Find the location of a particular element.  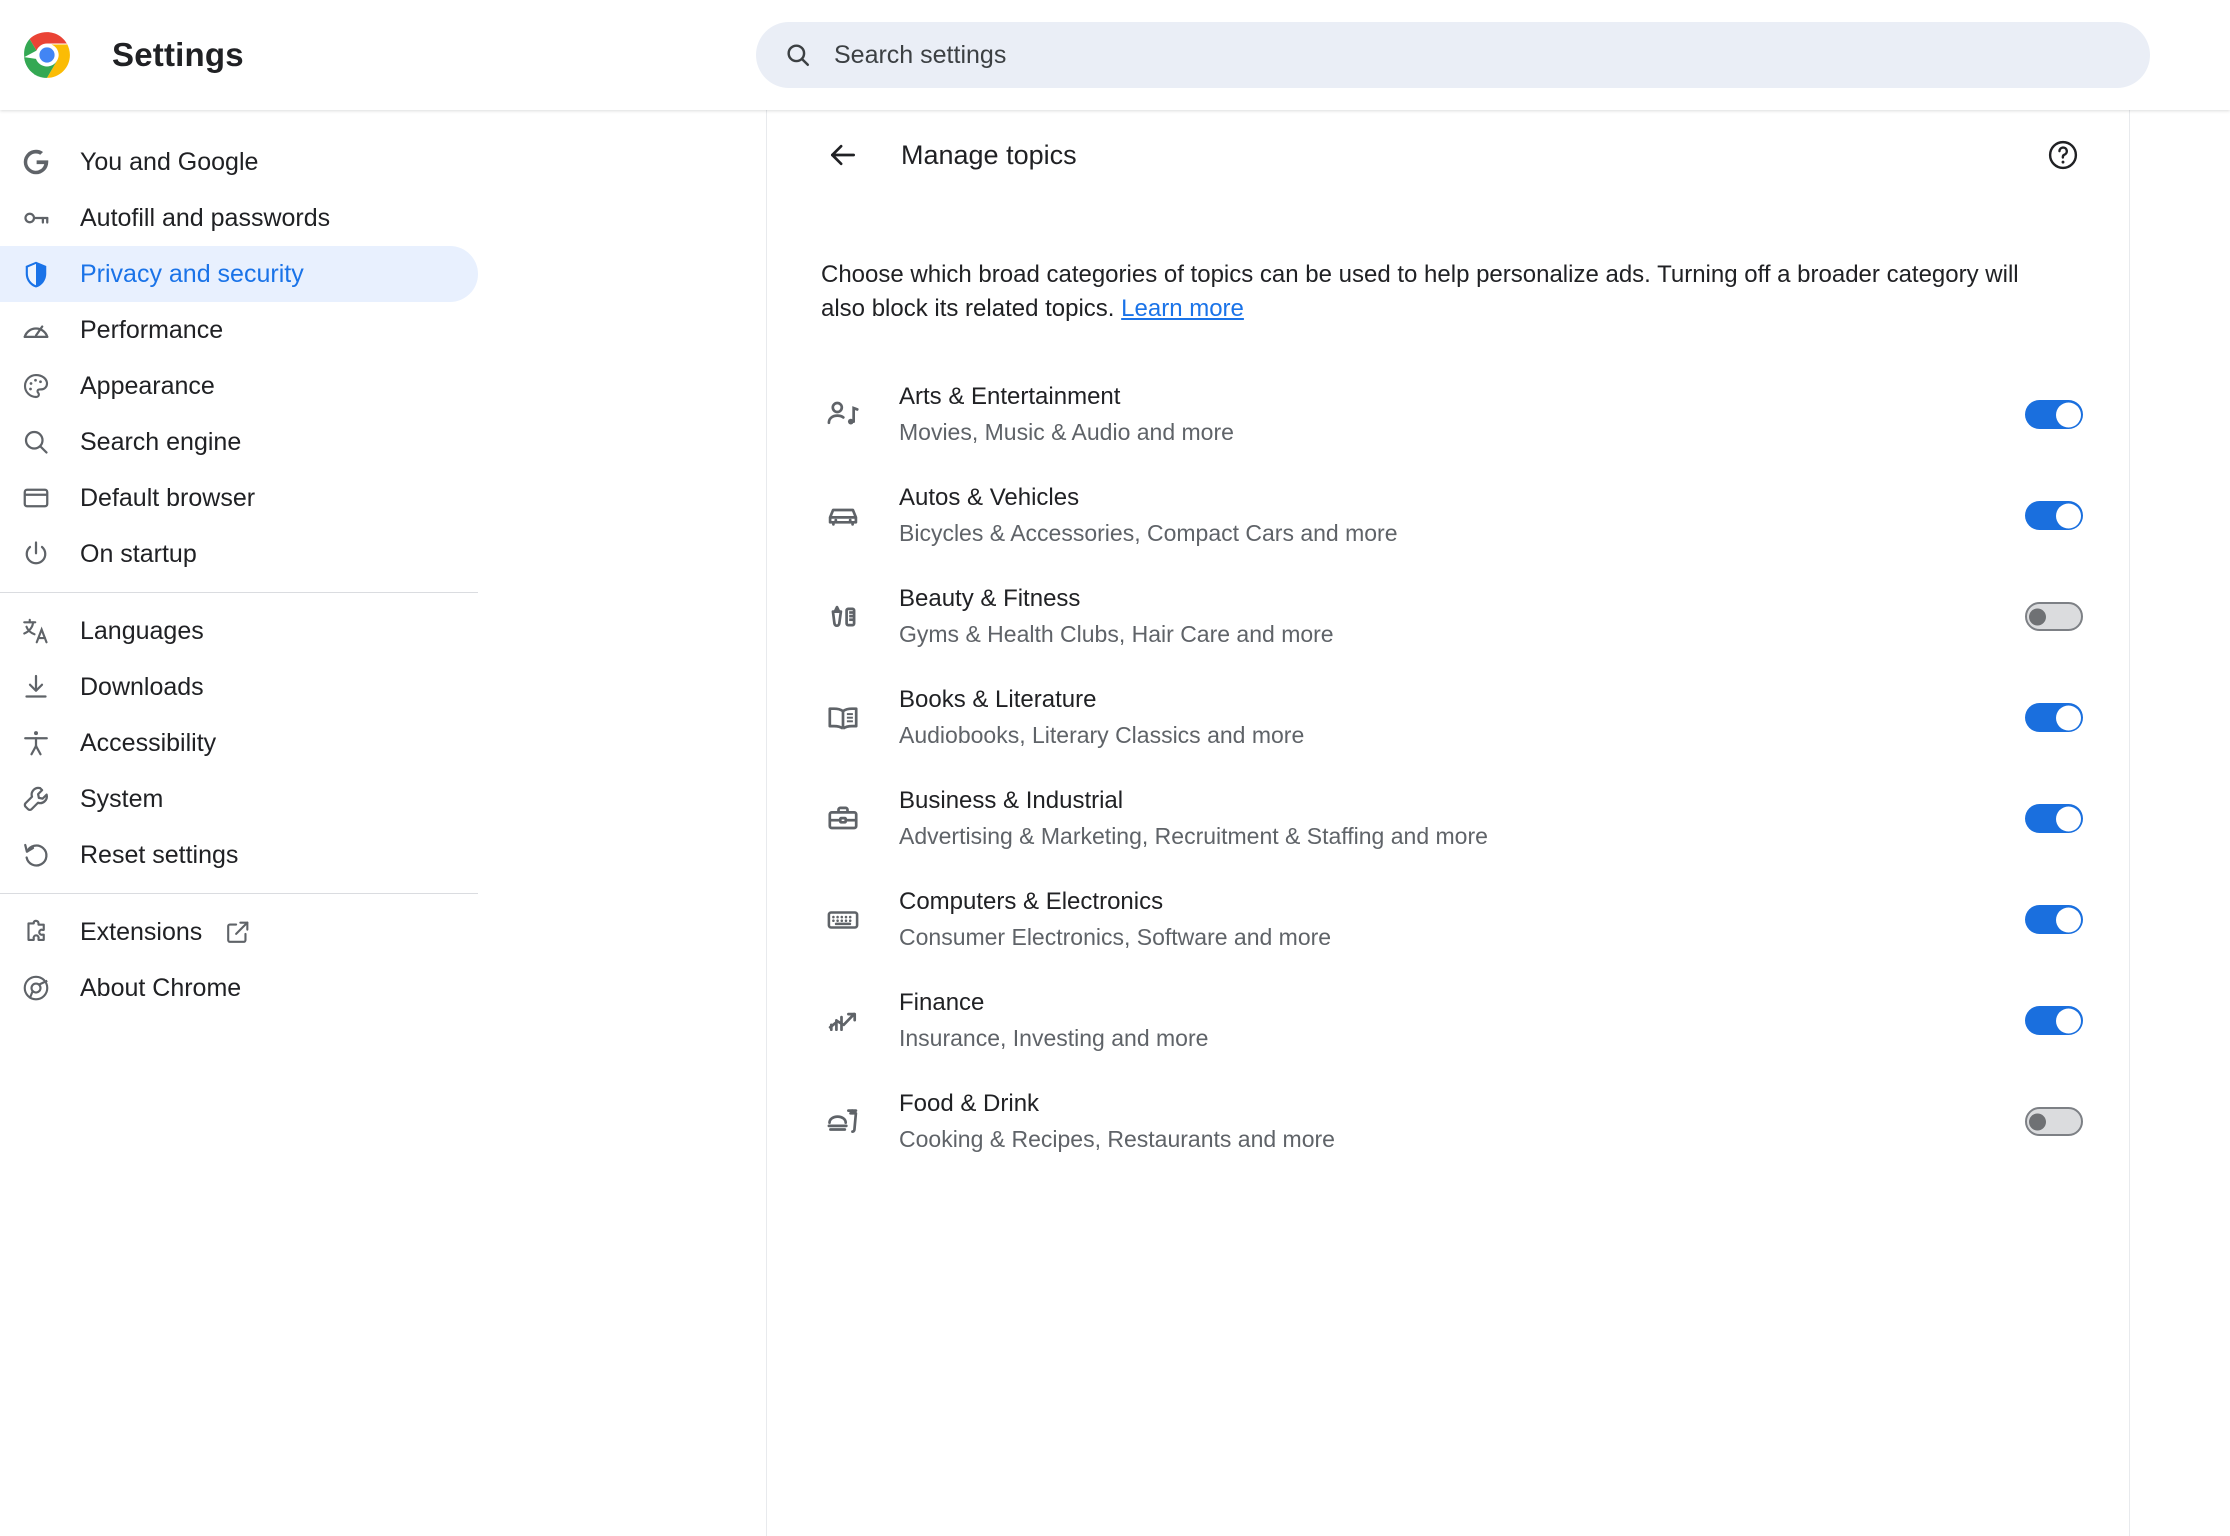

download-icon is located at coordinates (36, 687).